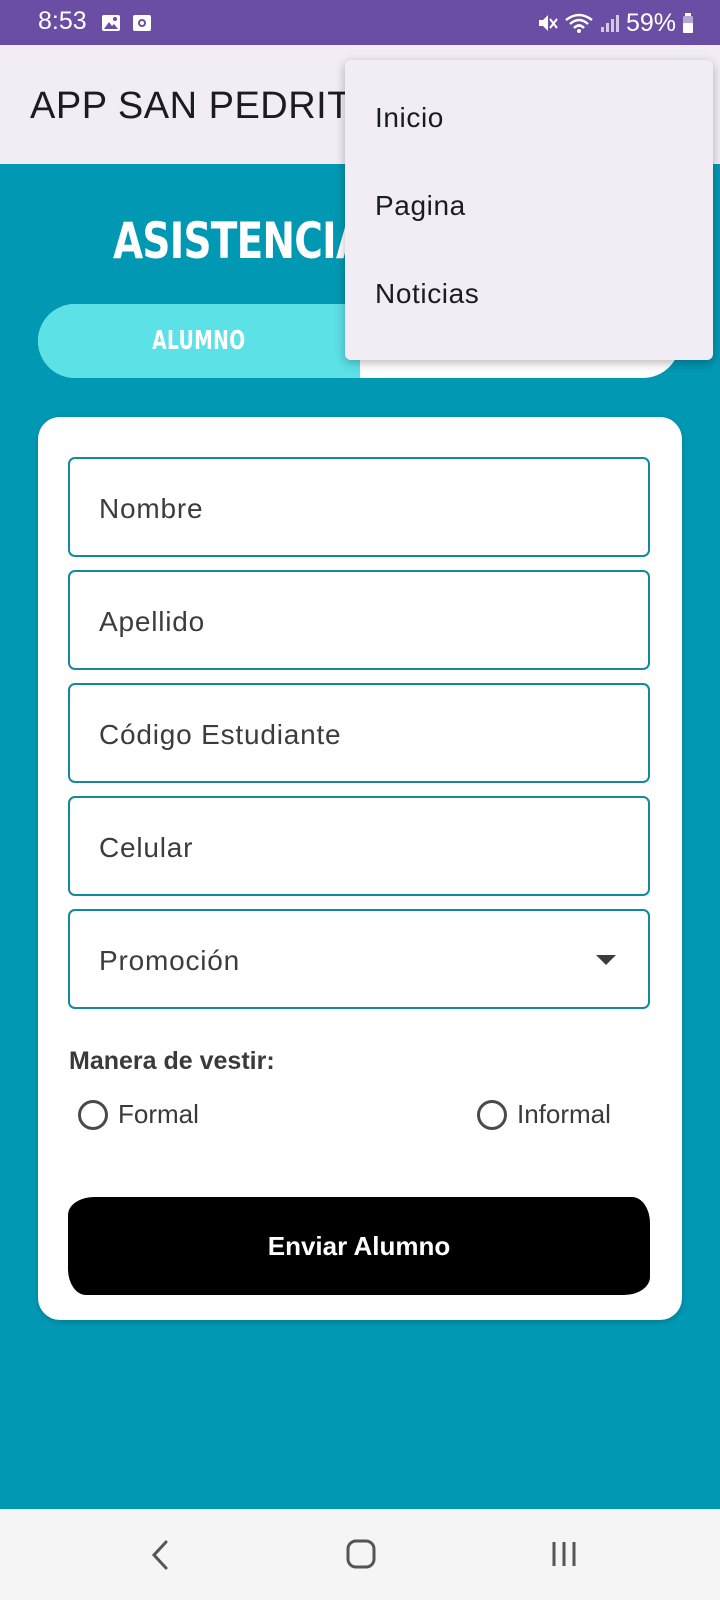  Describe the element at coordinates (564, 1554) in the screenshot. I see `recents-icon` at that location.